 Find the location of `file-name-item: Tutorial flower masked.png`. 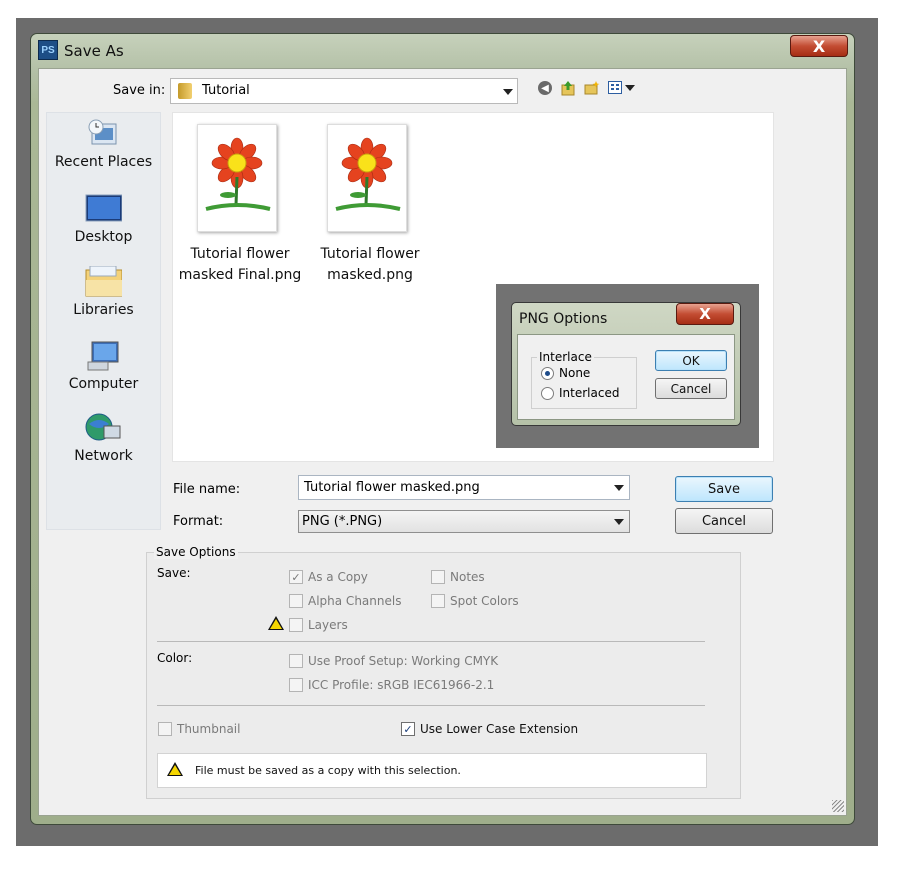

file-name-item: Tutorial flower masked.png is located at coordinates (370, 265).